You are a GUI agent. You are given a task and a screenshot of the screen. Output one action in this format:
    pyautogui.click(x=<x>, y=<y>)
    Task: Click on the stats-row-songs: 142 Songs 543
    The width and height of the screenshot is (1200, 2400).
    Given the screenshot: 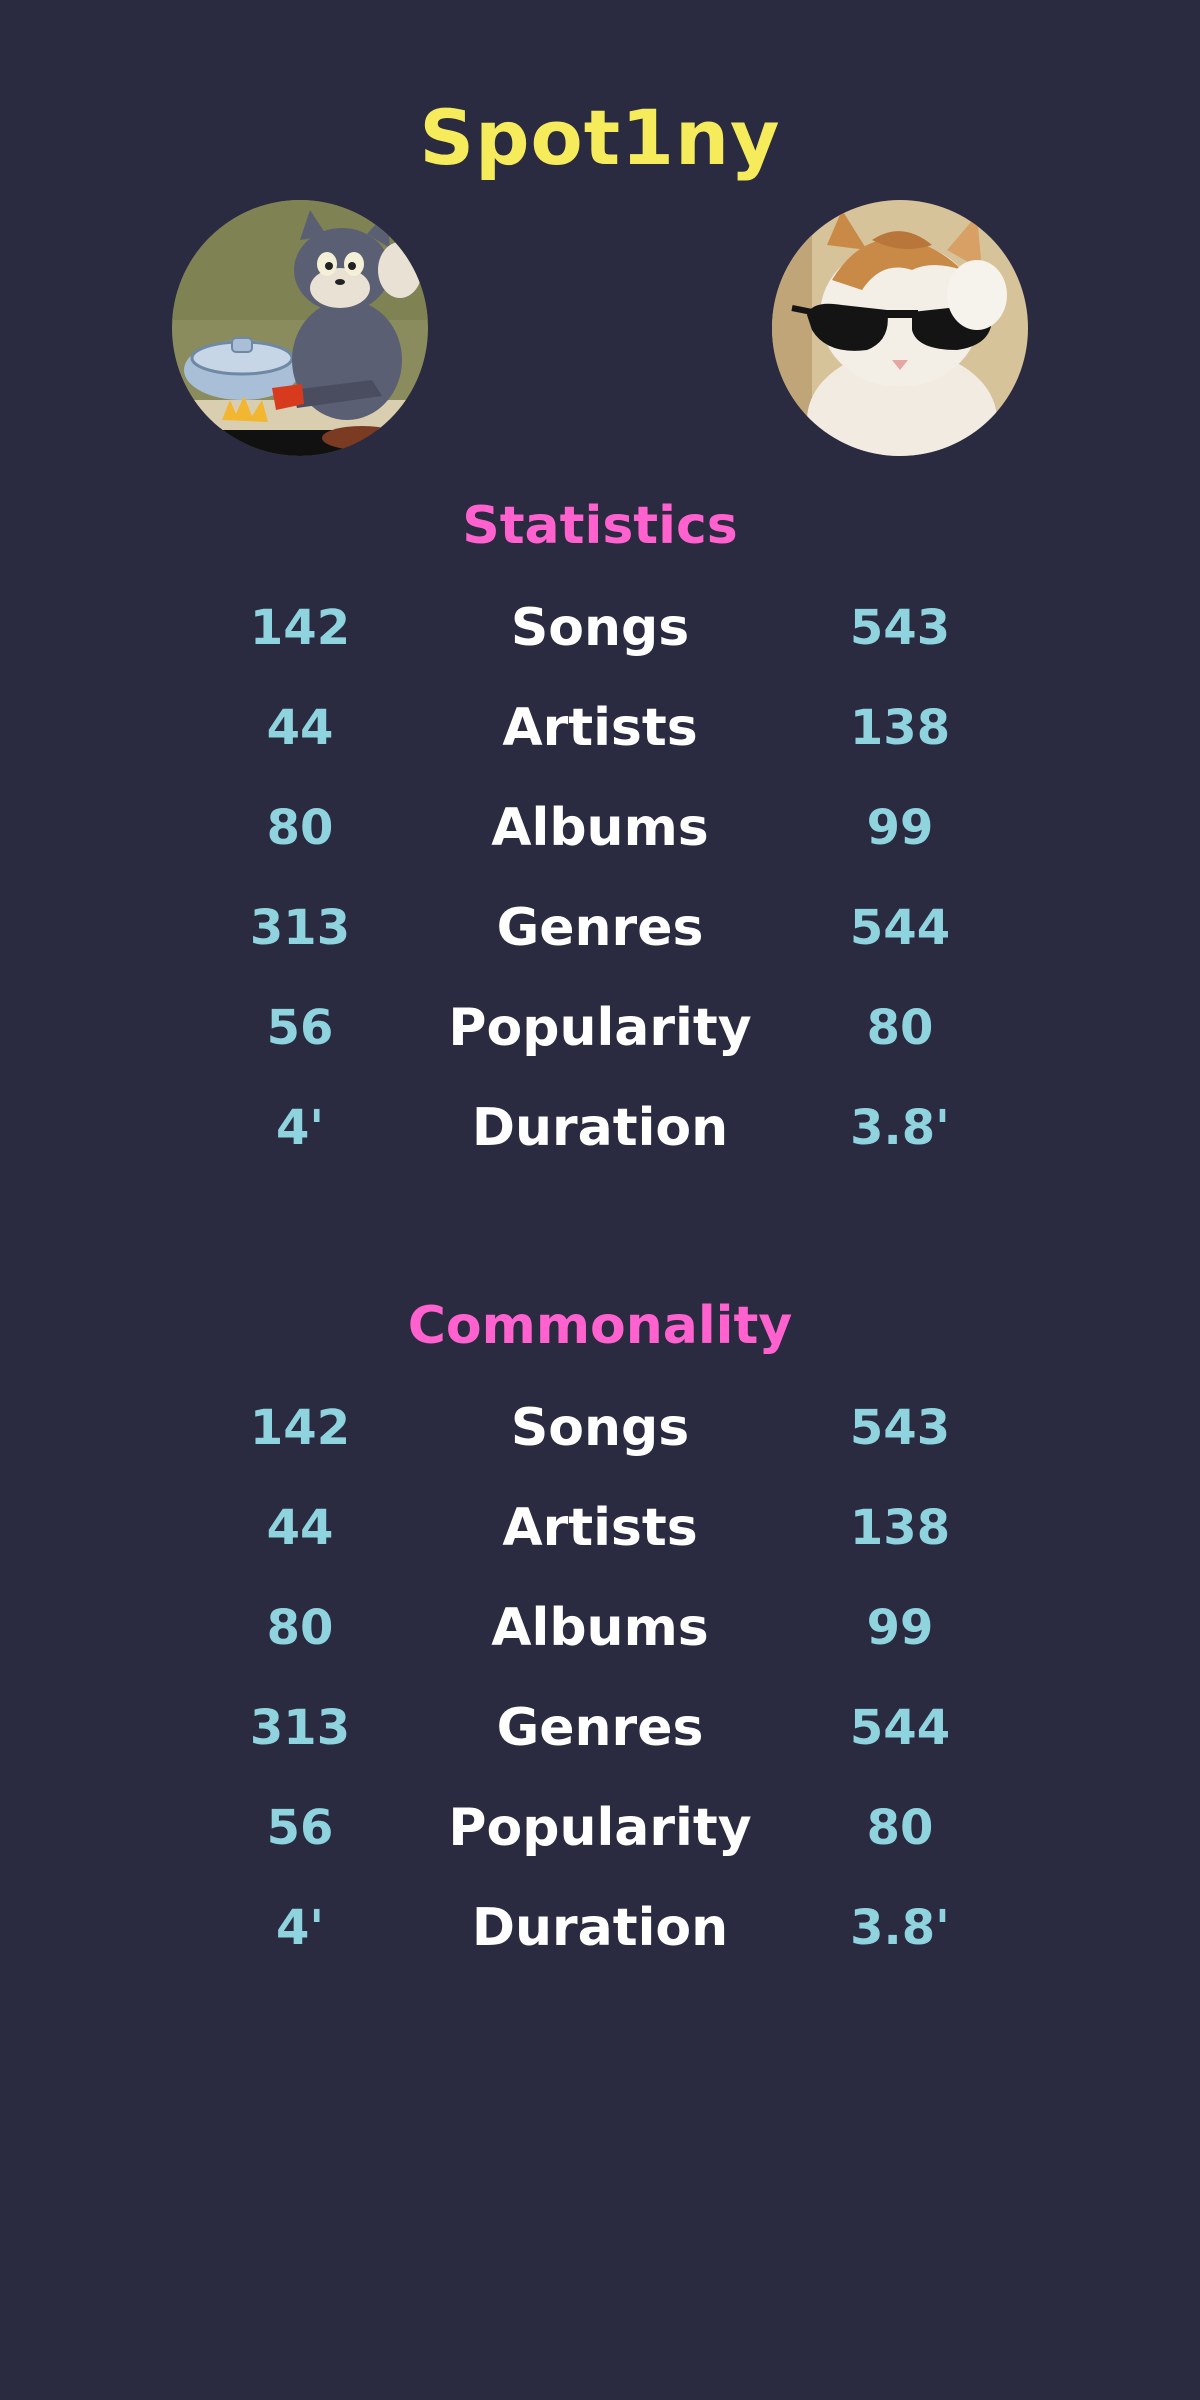 What is the action you would take?
    pyautogui.click(x=600, y=628)
    